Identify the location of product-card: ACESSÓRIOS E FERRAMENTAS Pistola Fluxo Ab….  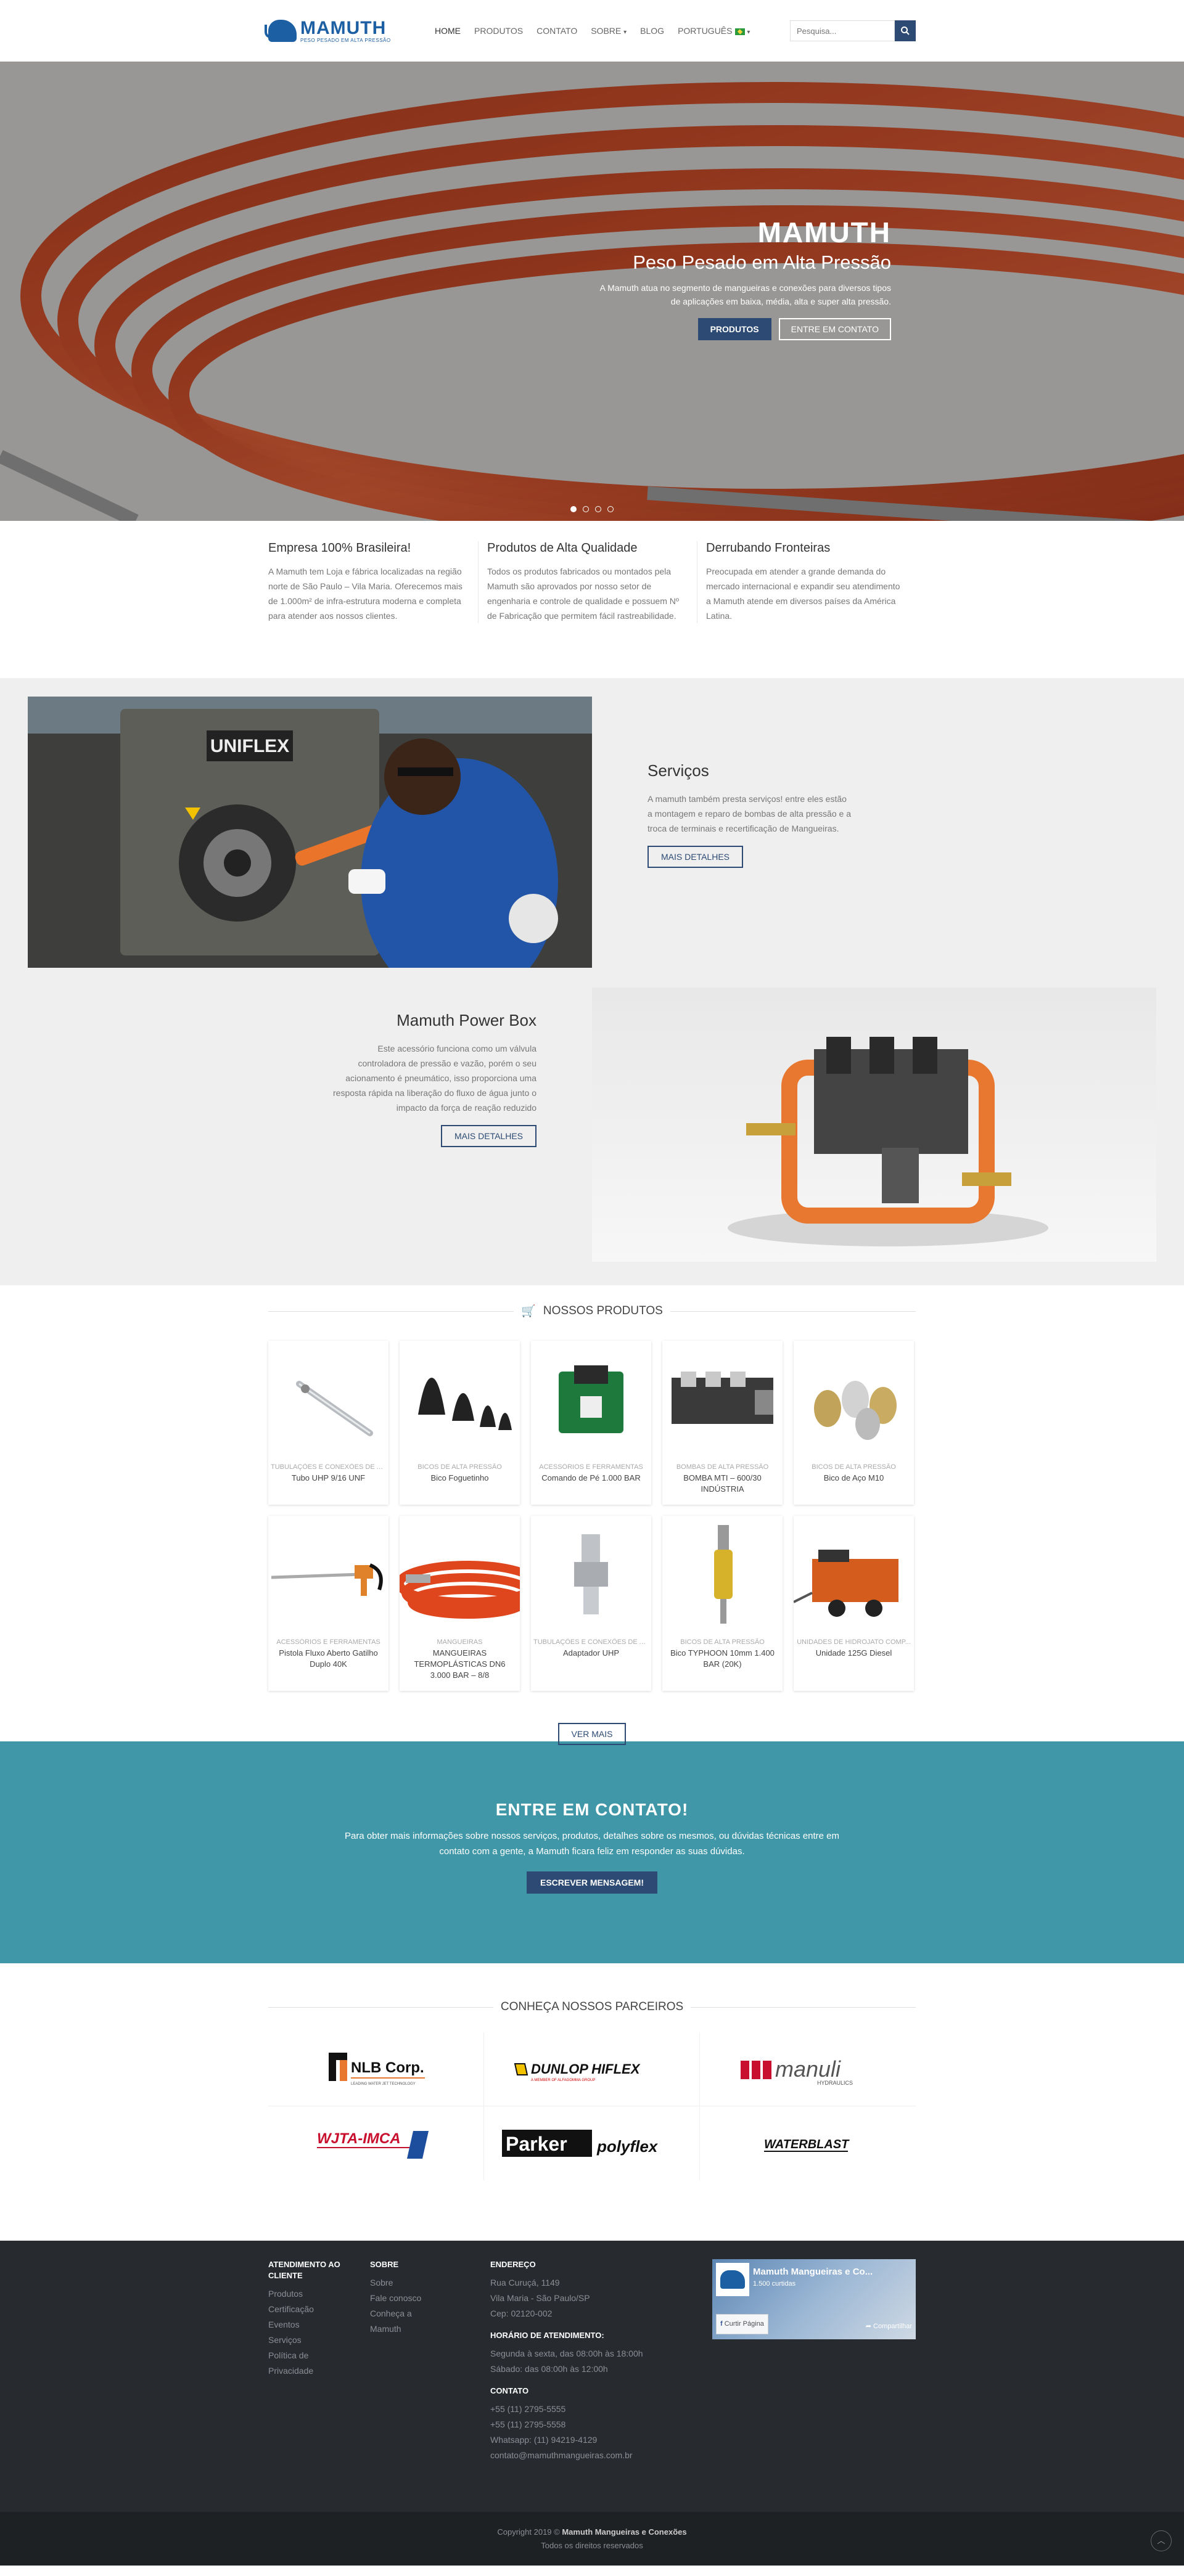
(328, 1603).